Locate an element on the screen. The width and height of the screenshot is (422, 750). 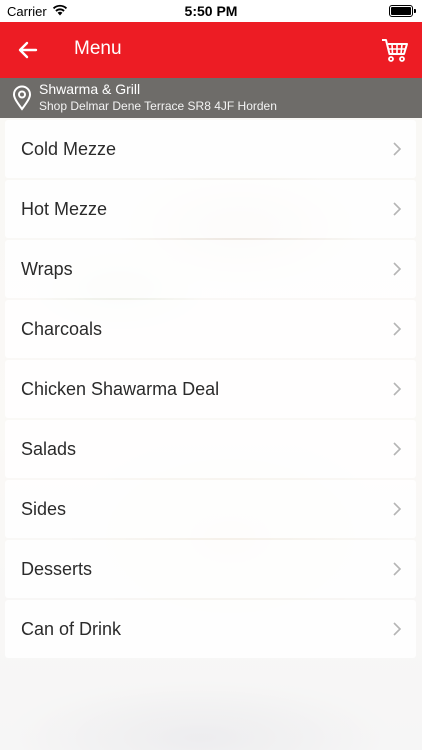
menu-item-label: Desserts is located at coordinates (57, 569).